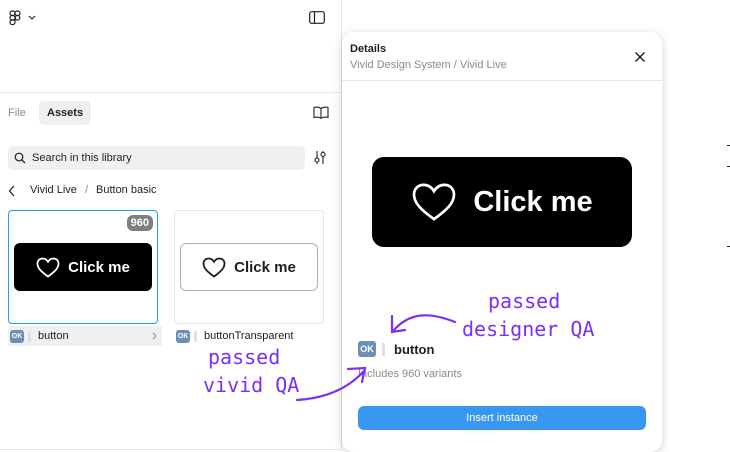  I want to click on chevron-left-icon, so click(11, 191).